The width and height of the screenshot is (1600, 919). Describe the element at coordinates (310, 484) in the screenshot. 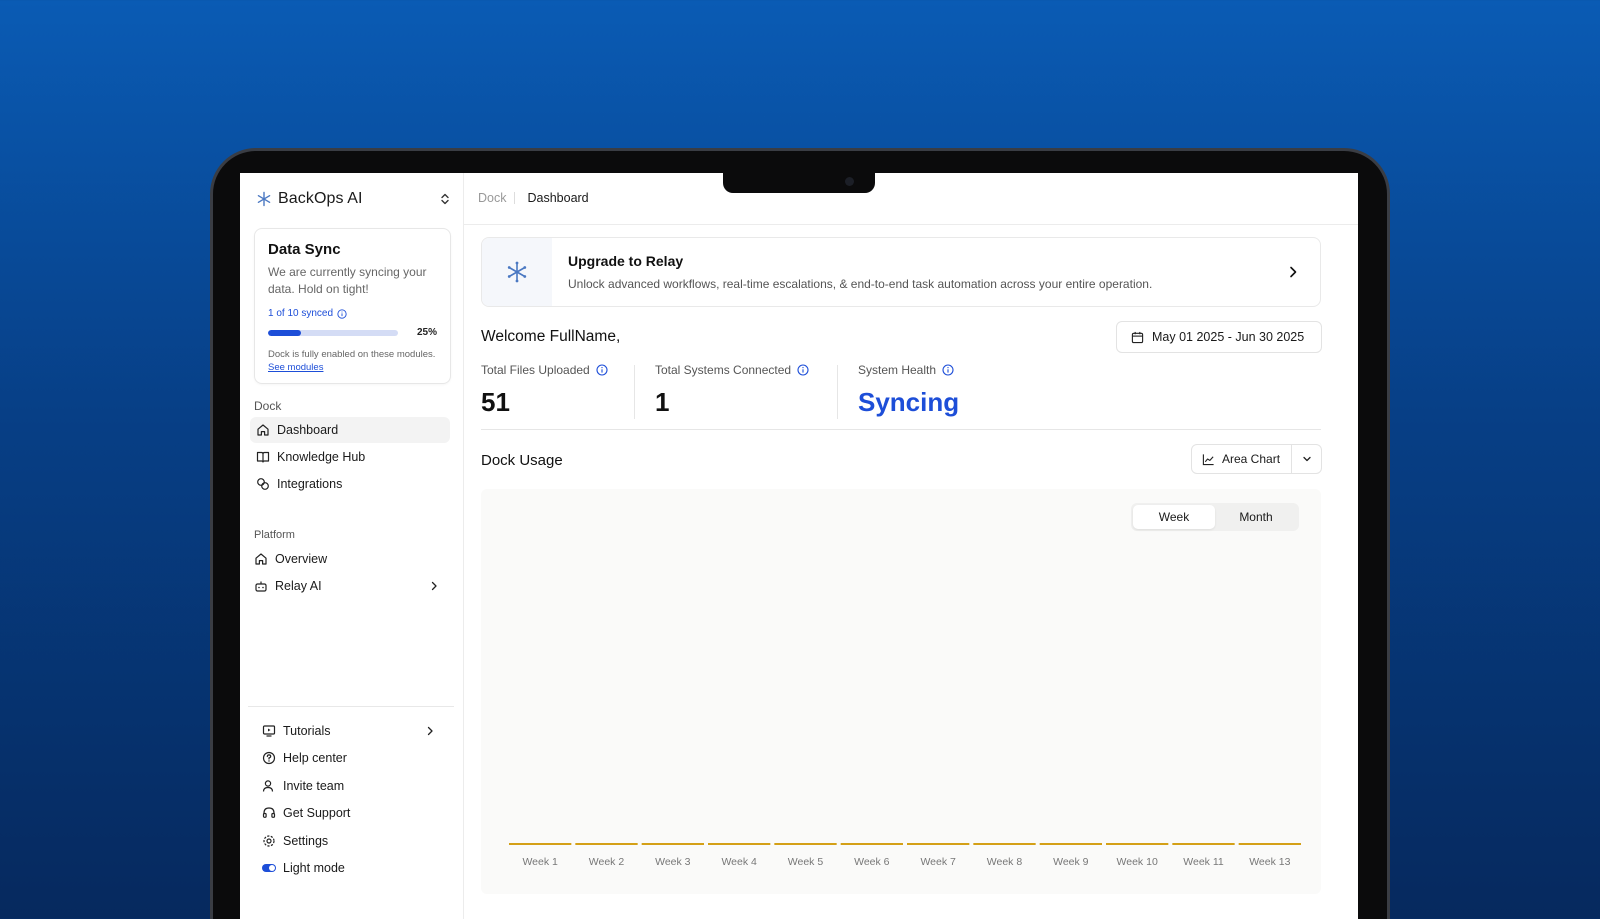

I see `sidebar-item-label: Integrations` at that location.